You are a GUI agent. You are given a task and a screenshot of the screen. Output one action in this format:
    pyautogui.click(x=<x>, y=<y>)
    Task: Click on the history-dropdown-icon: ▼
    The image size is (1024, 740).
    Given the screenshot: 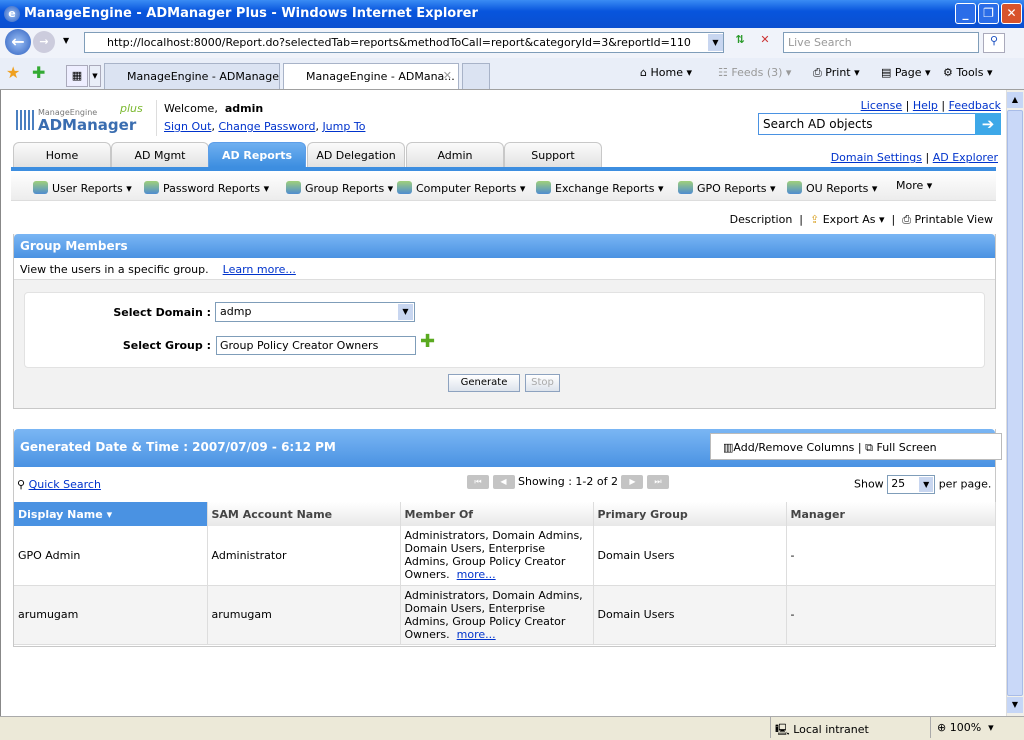 What is the action you would take?
    pyautogui.click(x=66, y=40)
    